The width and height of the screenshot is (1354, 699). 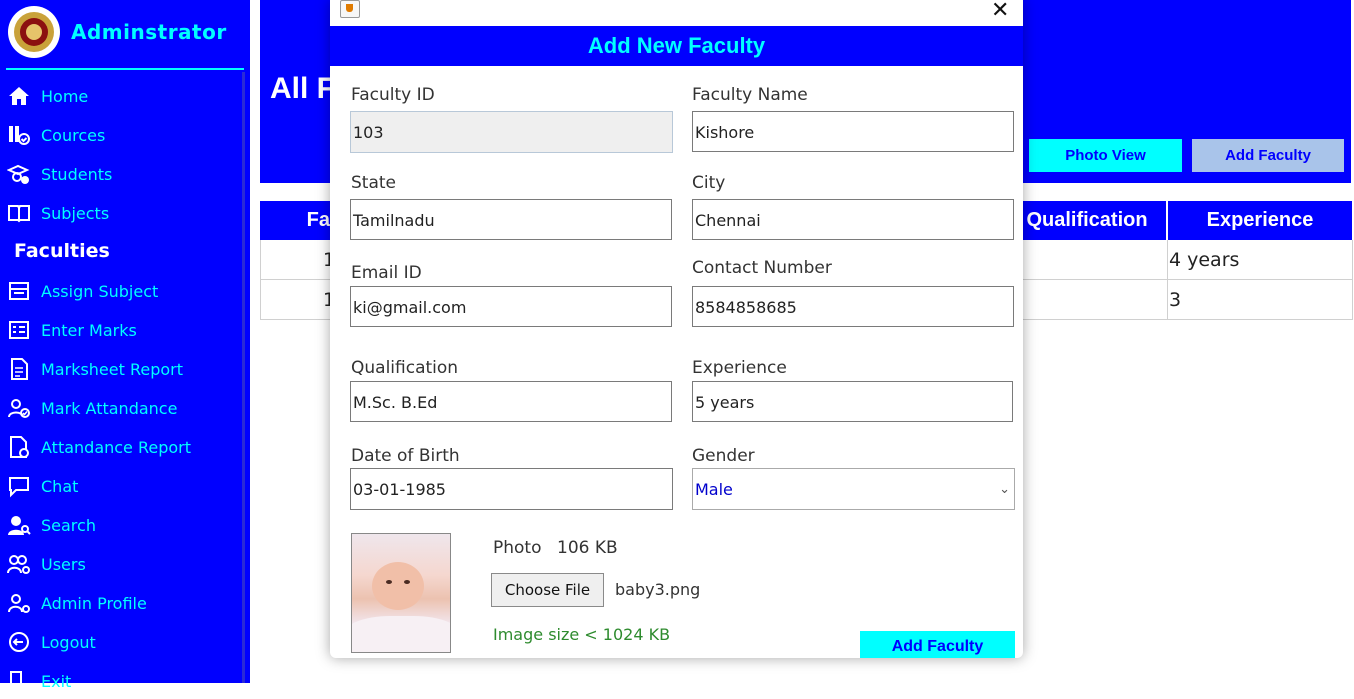 I want to click on faculty-id-label: Faculty ID, so click(x=393, y=95).